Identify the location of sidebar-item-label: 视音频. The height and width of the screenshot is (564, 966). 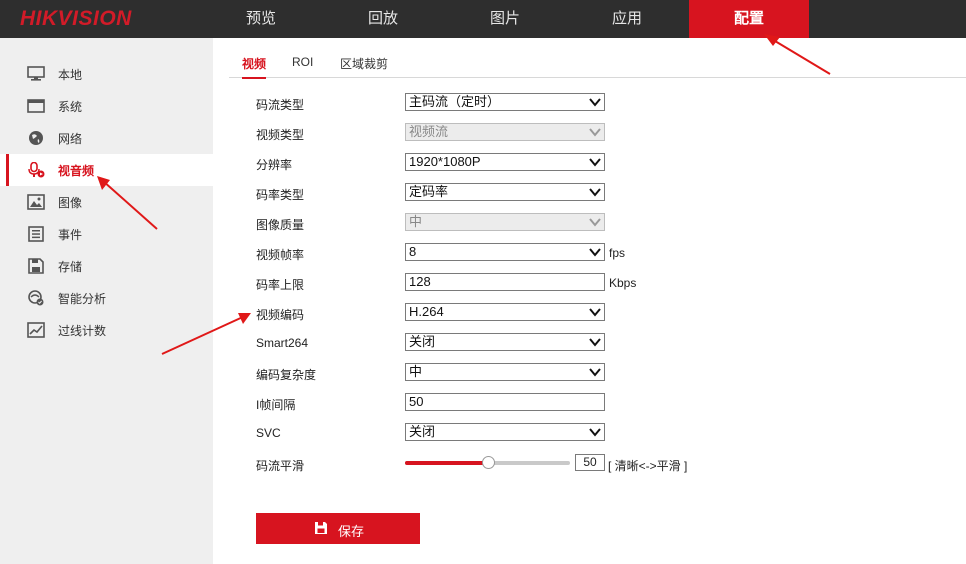
(76, 171).